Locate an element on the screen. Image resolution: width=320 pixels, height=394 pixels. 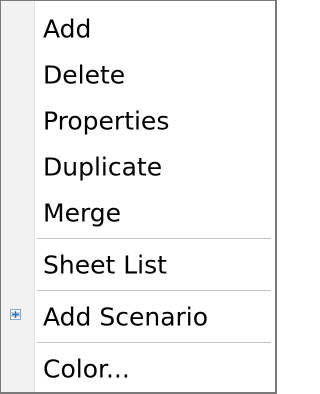
menu-item-merge: Merge is located at coordinates (138, 213).